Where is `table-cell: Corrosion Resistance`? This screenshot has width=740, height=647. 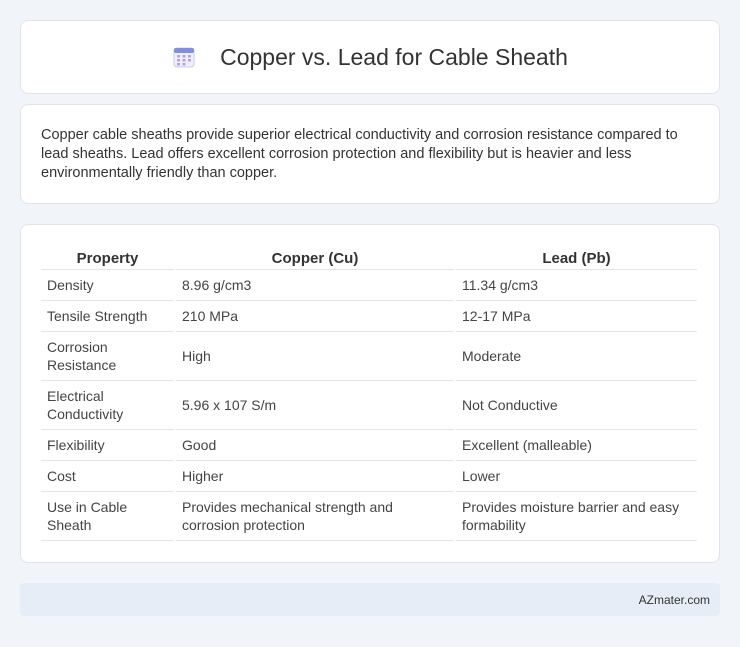 table-cell: Corrosion Resistance is located at coordinates (107, 356).